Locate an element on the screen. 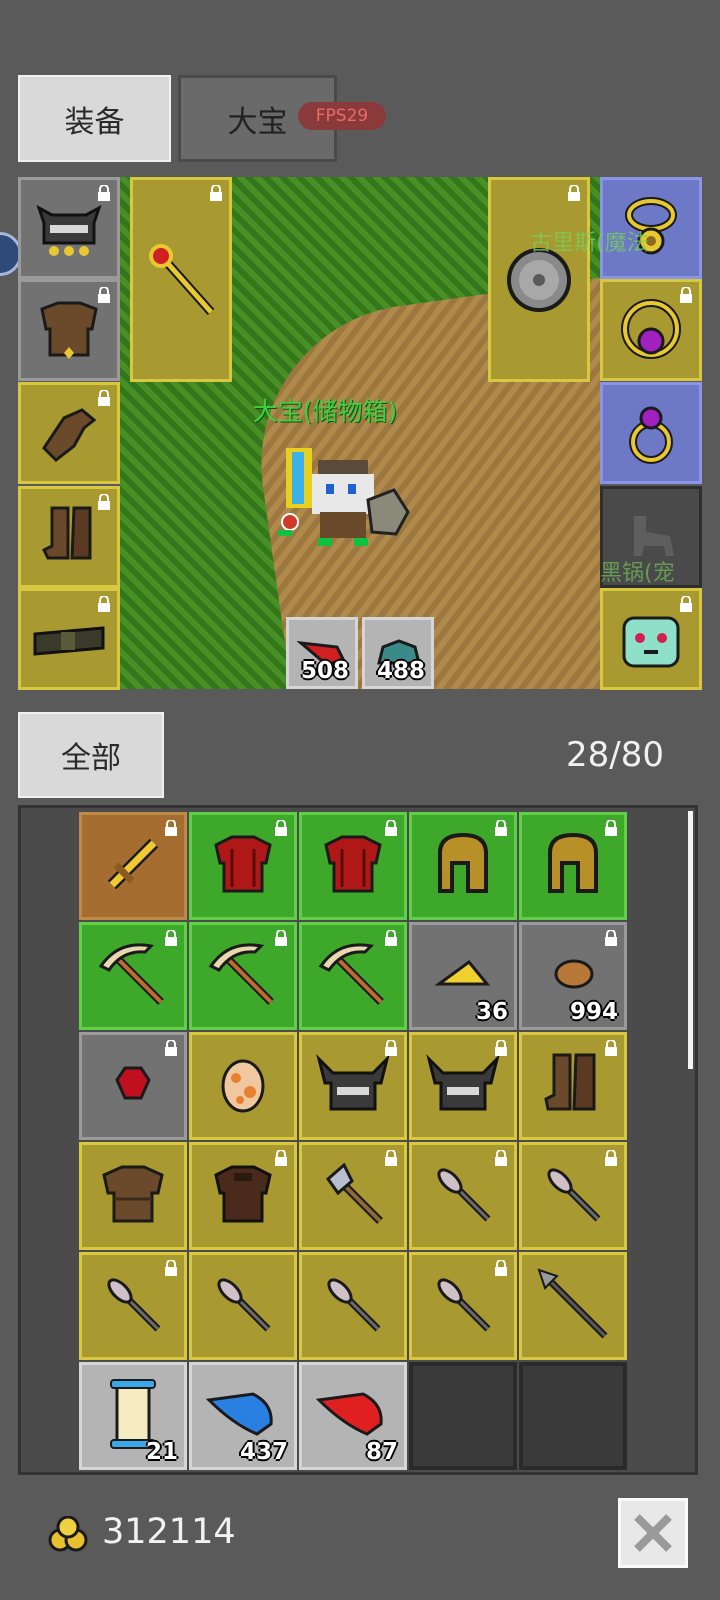  cheese-icon is located at coordinates (463, 976).